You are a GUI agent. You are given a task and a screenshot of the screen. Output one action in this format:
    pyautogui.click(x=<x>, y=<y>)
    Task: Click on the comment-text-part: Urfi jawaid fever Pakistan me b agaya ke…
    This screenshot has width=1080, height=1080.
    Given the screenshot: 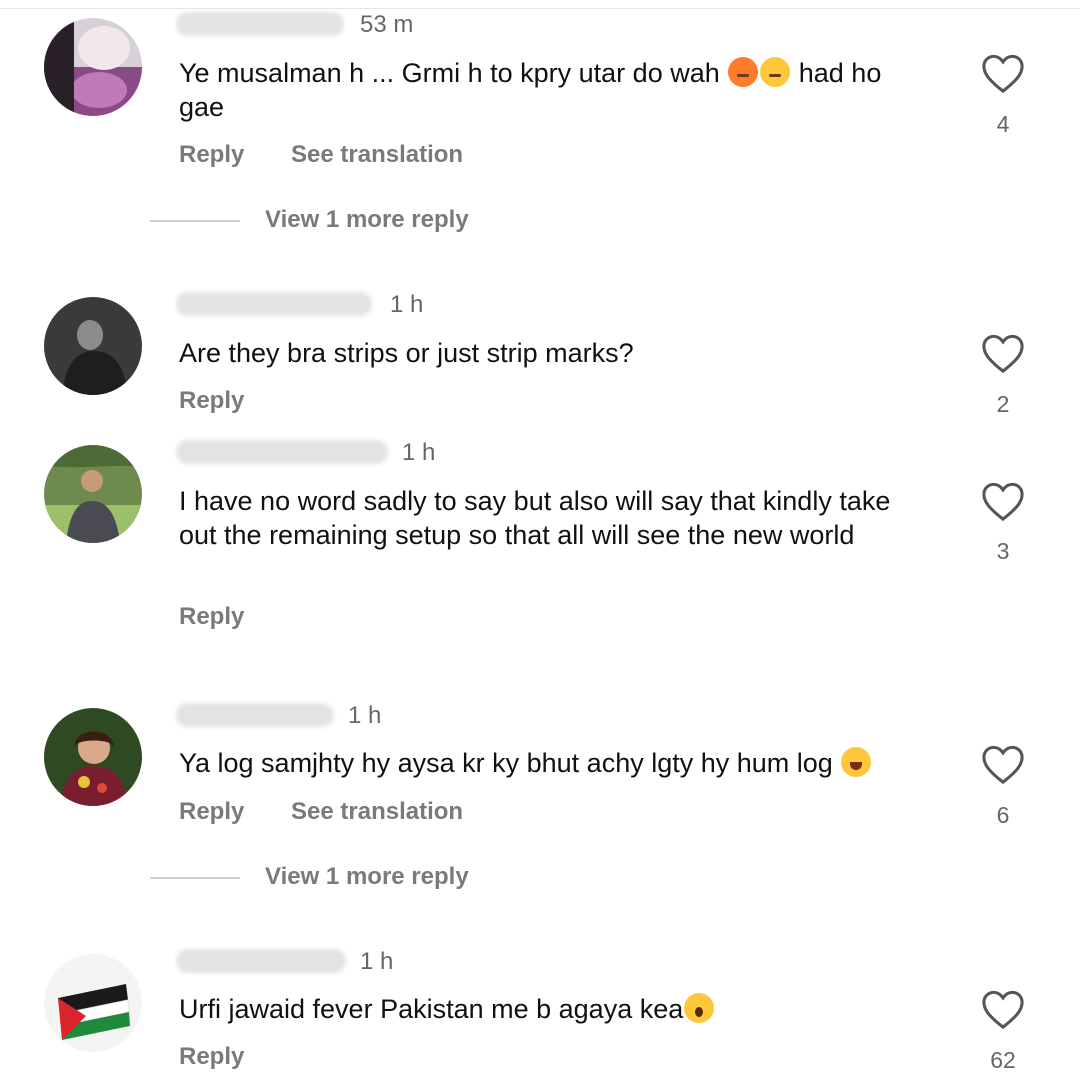 What is the action you would take?
    pyautogui.click(x=431, y=1009)
    